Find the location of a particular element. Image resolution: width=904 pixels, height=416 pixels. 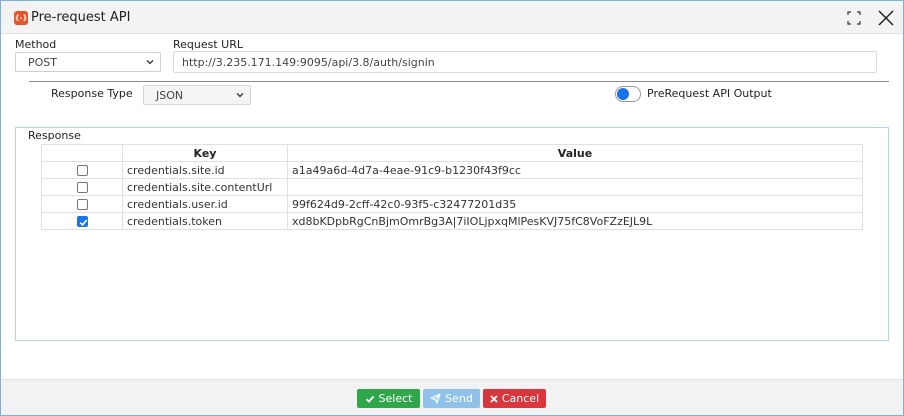

method-select: POST is located at coordinates (88, 62).